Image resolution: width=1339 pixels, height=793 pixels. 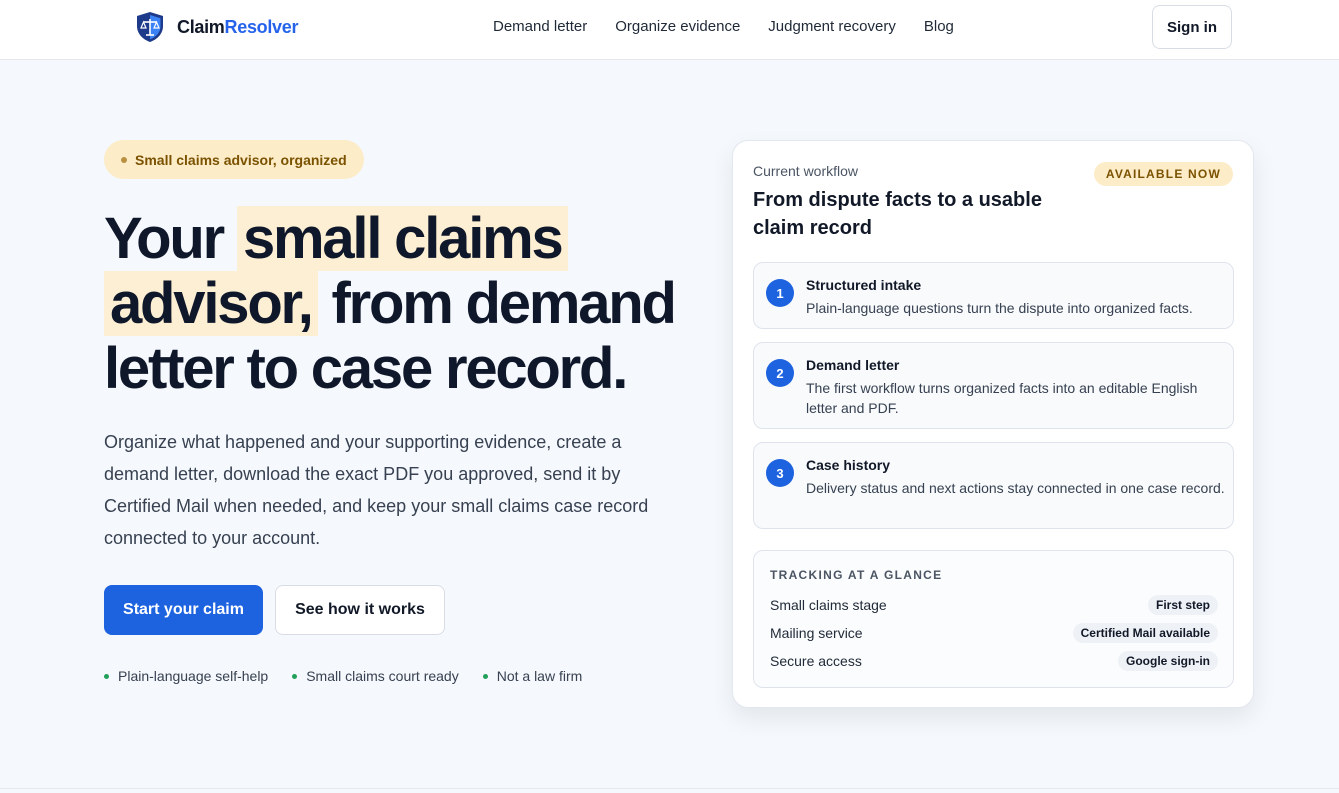 What do you see at coordinates (864, 285) in the screenshot?
I see `step-title: Structured intake` at bounding box center [864, 285].